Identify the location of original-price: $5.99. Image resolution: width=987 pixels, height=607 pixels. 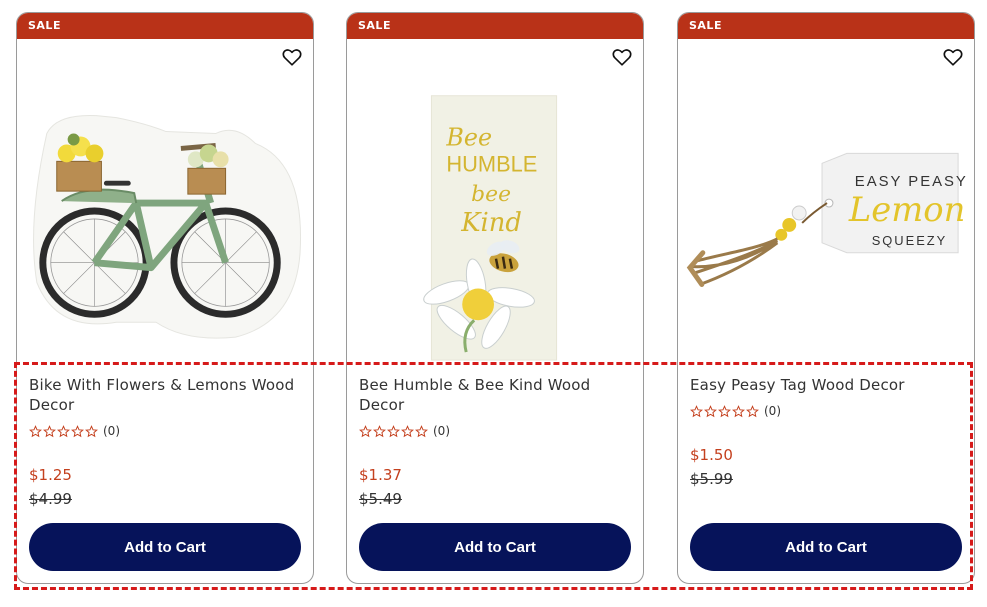
(711, 479).